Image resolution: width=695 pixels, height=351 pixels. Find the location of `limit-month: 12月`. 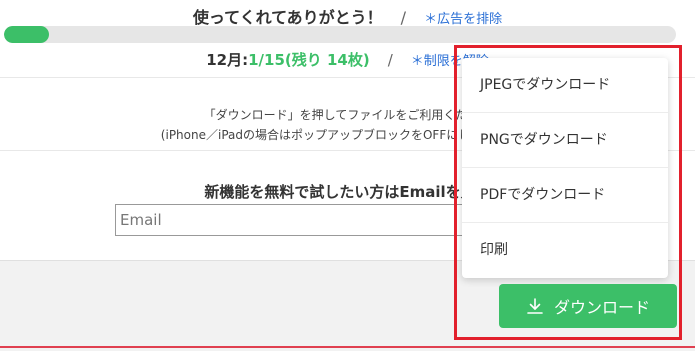

limit-month: 12月 is located at coordinates (224, 60).